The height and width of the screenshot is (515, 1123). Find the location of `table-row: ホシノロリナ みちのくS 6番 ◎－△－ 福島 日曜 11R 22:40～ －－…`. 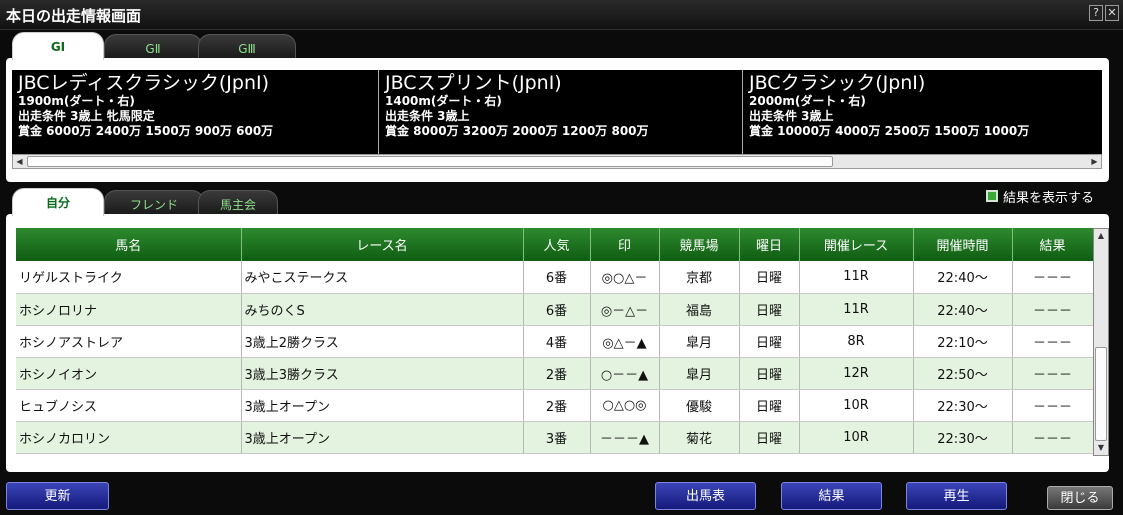

table-row: ホシノロリナ みちのくS 6番 ◎－△－ 福島 日曜 11R 22:40～ －－… is located at coordinates (555, 309).